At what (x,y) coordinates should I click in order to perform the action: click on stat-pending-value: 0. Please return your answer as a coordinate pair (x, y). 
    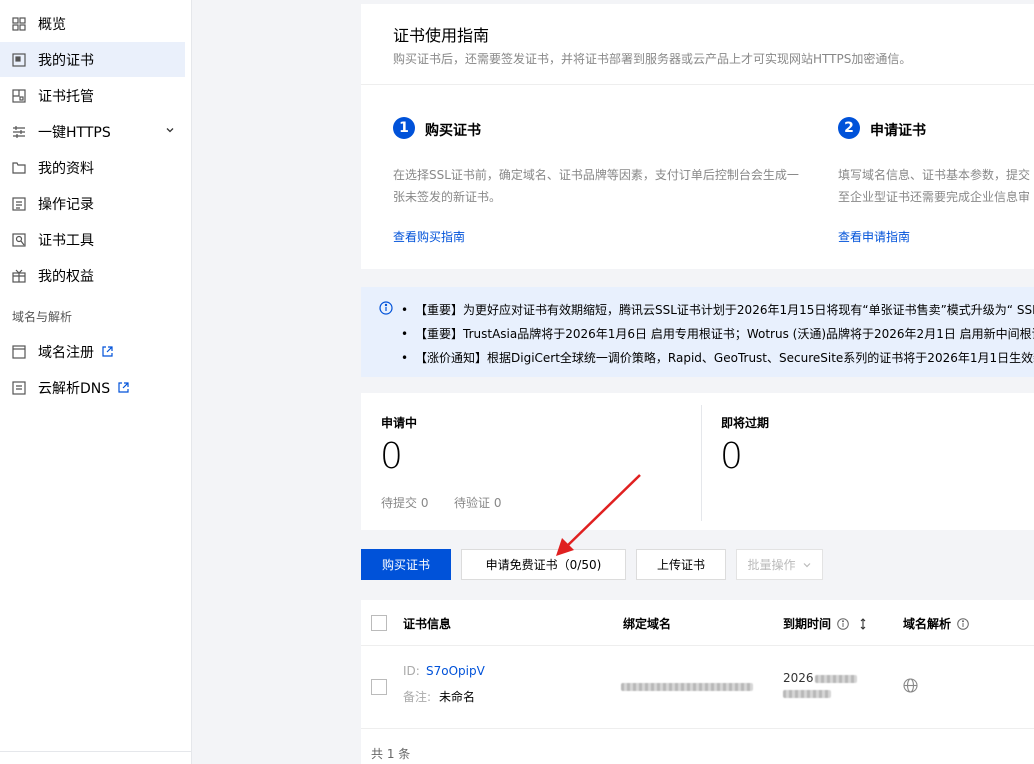
    Looking at the image, I should click on (391, 456).